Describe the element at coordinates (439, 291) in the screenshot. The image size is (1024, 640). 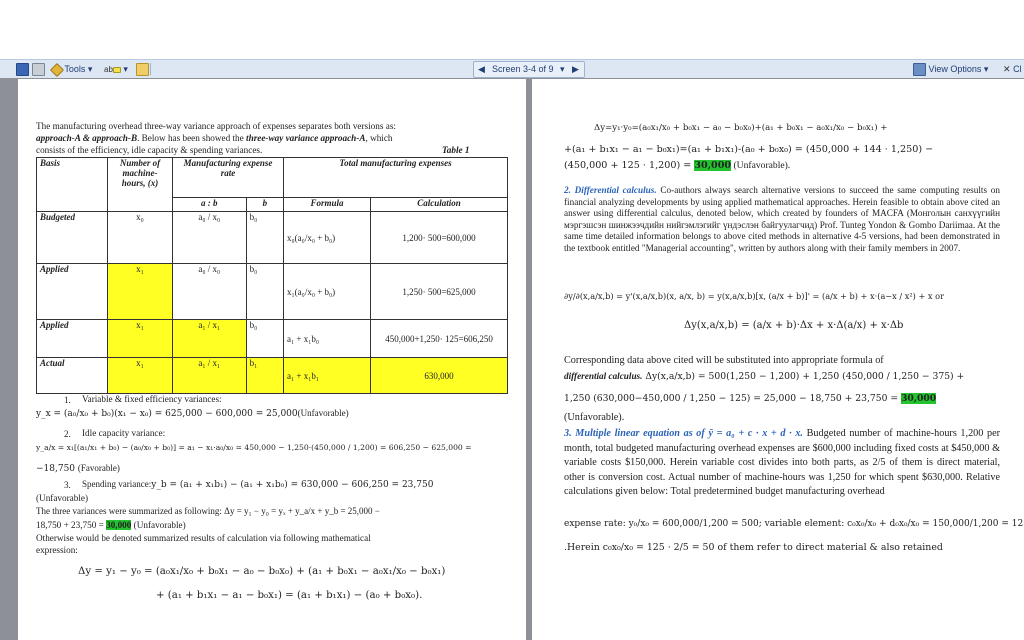
I see `cell-calc: 1,250· 500=625,000` at that location.